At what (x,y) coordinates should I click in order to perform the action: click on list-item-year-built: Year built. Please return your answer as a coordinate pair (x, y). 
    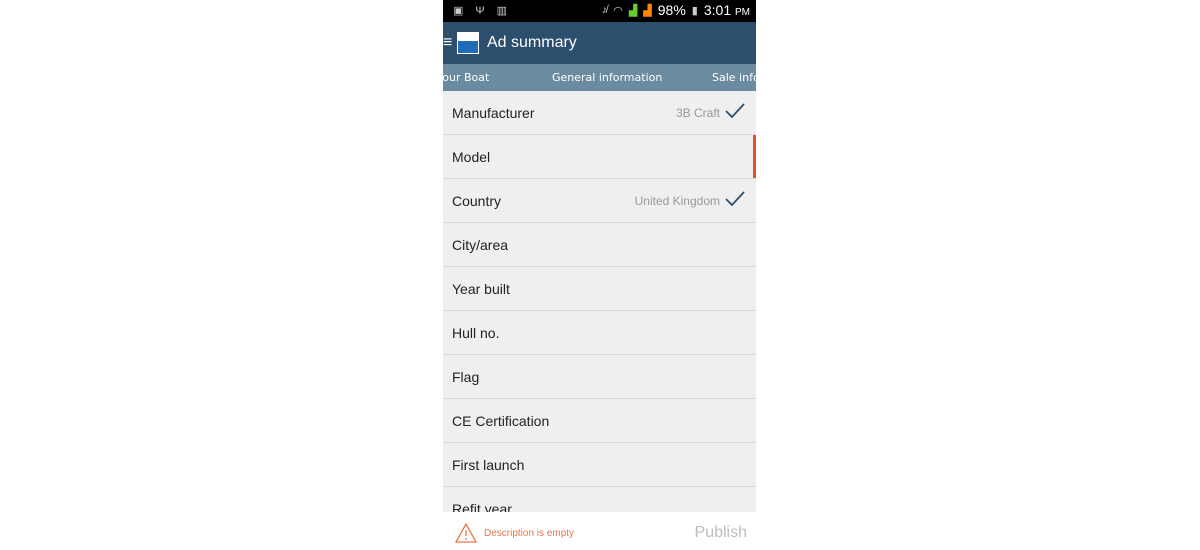
    Looking at the image, I should click on (599, 289).